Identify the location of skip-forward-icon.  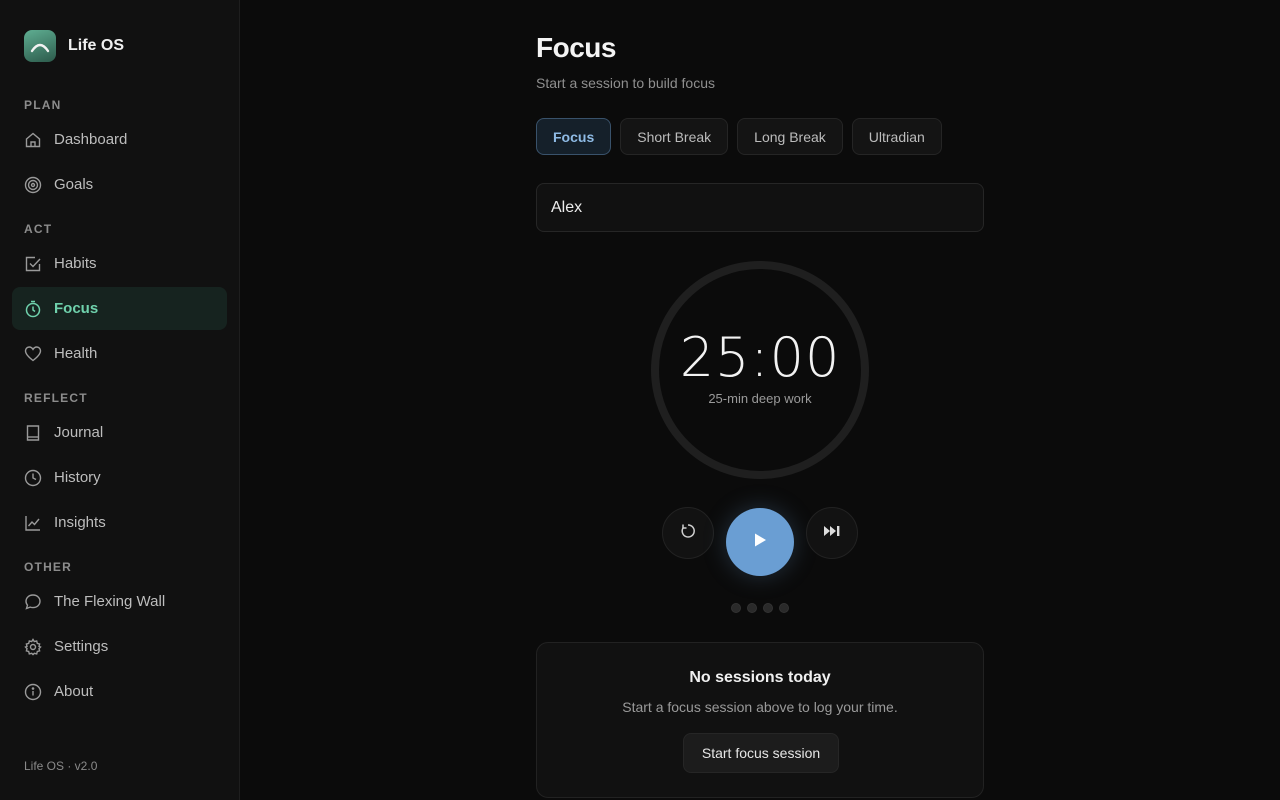
(832, 533).